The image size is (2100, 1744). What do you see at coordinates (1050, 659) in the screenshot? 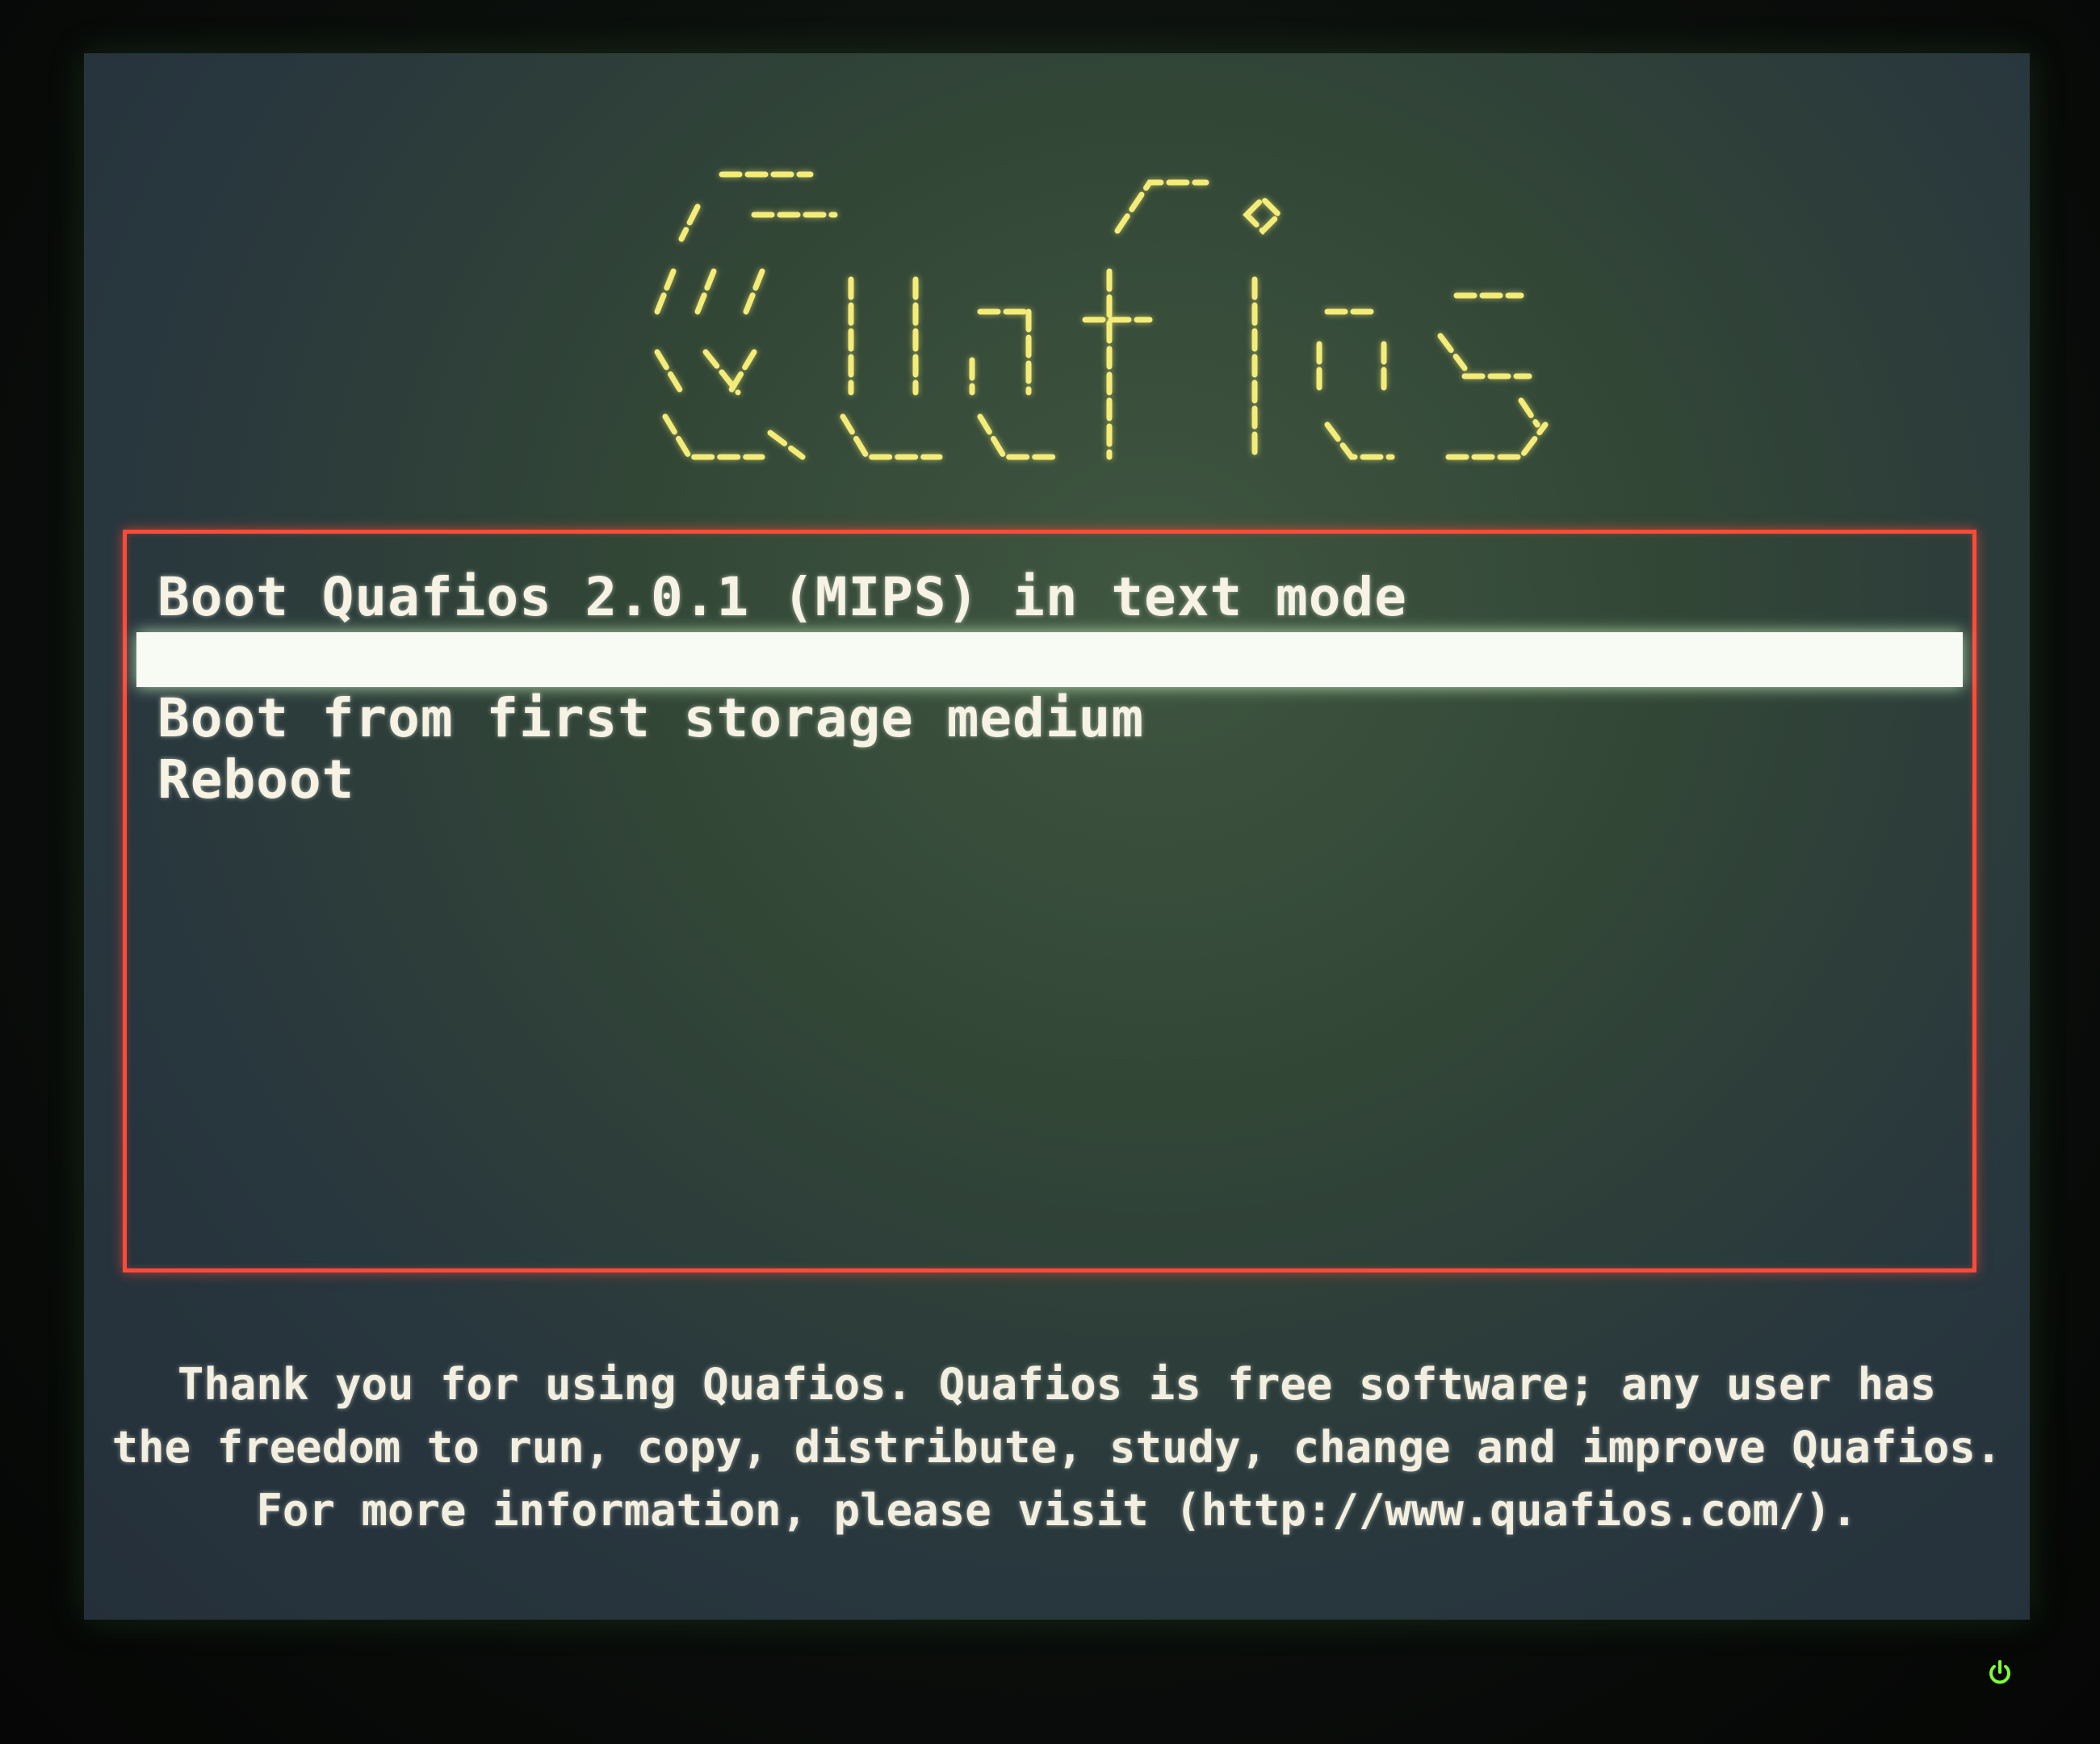
I see `menu-item-selected` at bounding box center [1050, 659].